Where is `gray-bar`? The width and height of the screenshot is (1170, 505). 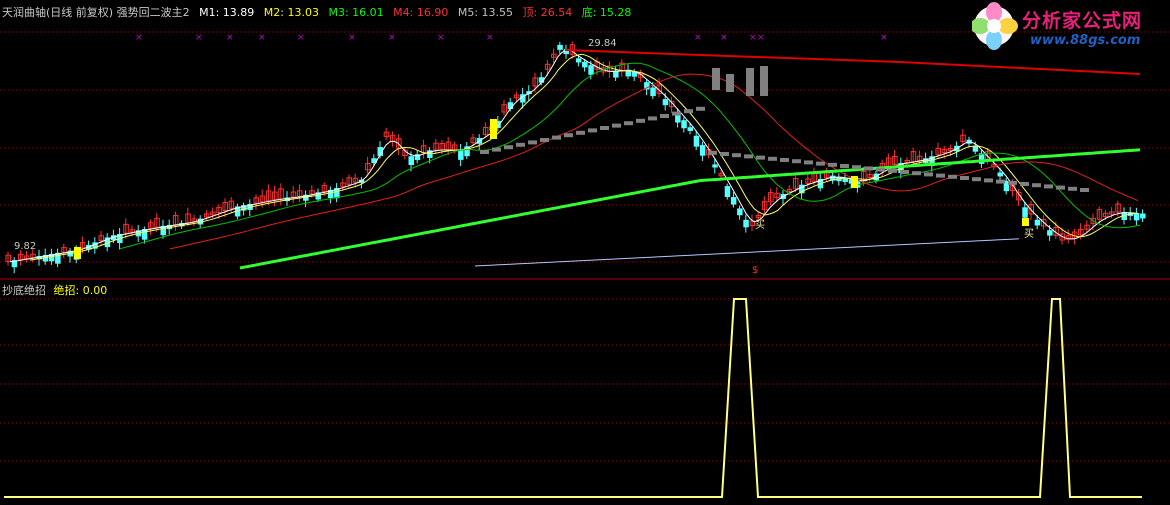
gray-bar is located at coordinates (730, 83).